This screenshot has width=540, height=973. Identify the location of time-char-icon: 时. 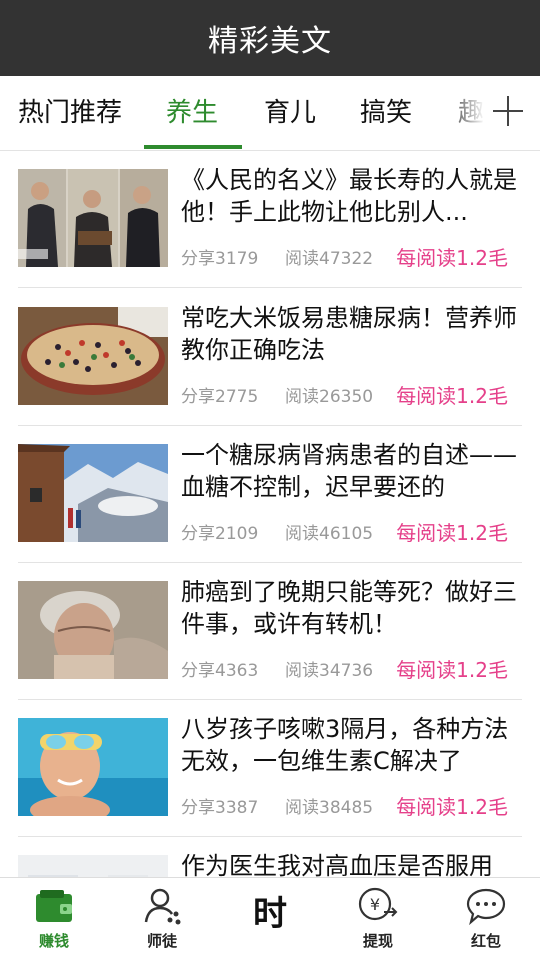
(270, 914).